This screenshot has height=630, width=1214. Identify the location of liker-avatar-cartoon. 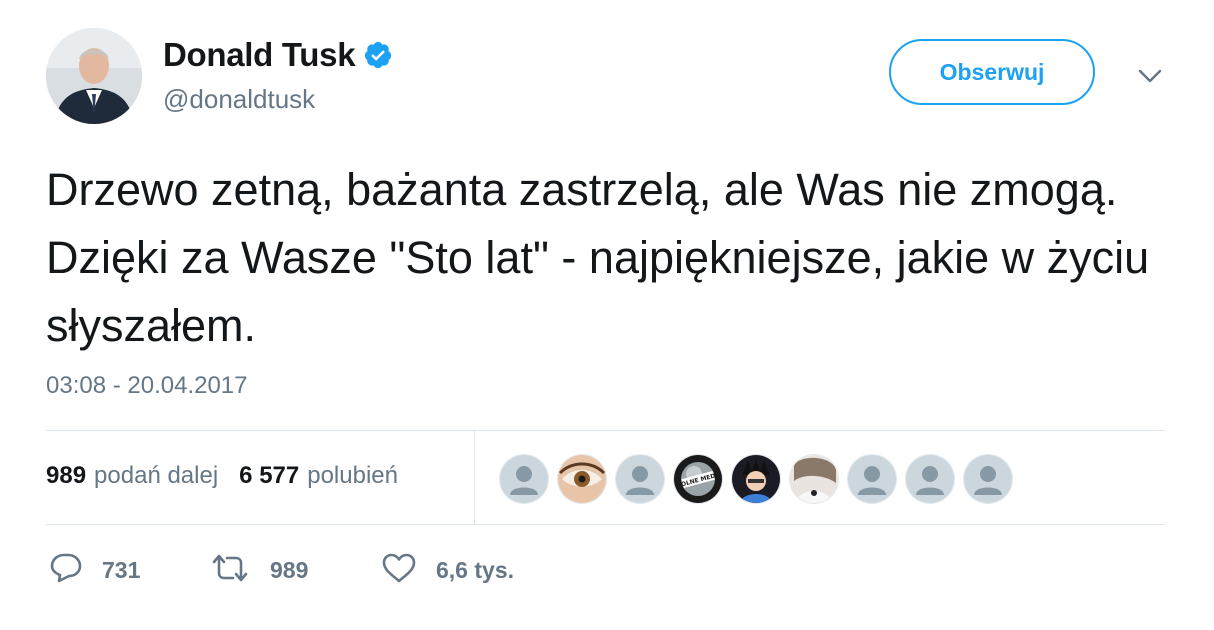
(756, 479).